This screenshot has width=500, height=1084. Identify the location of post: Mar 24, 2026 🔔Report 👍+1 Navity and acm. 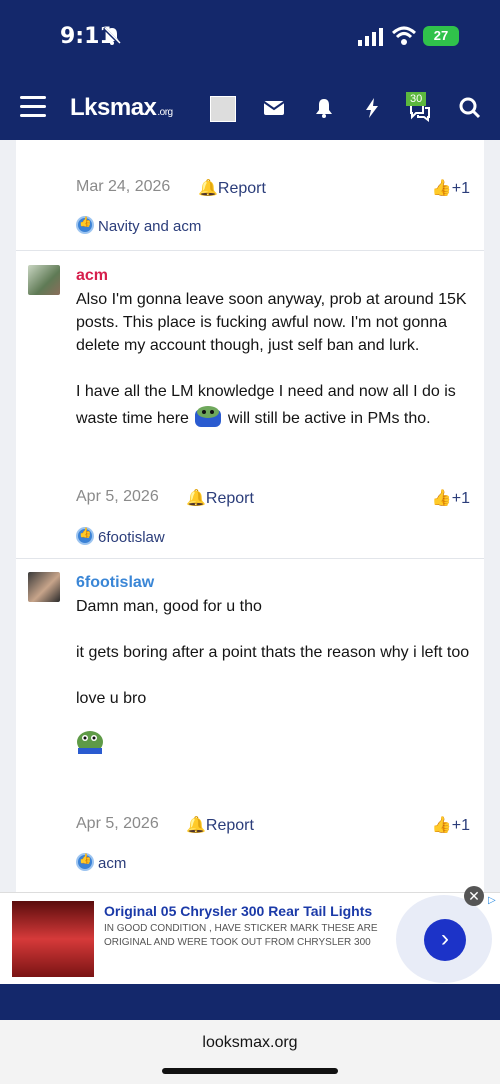
(250, 195).